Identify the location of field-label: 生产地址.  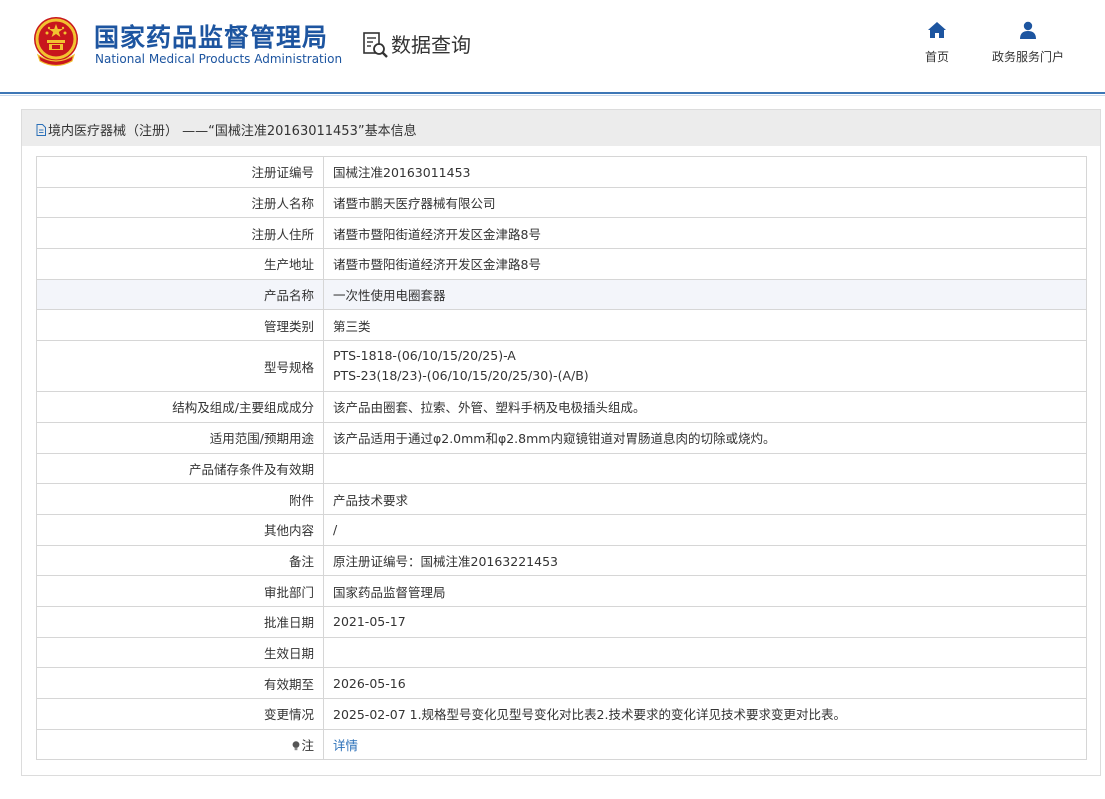
(180, 264).